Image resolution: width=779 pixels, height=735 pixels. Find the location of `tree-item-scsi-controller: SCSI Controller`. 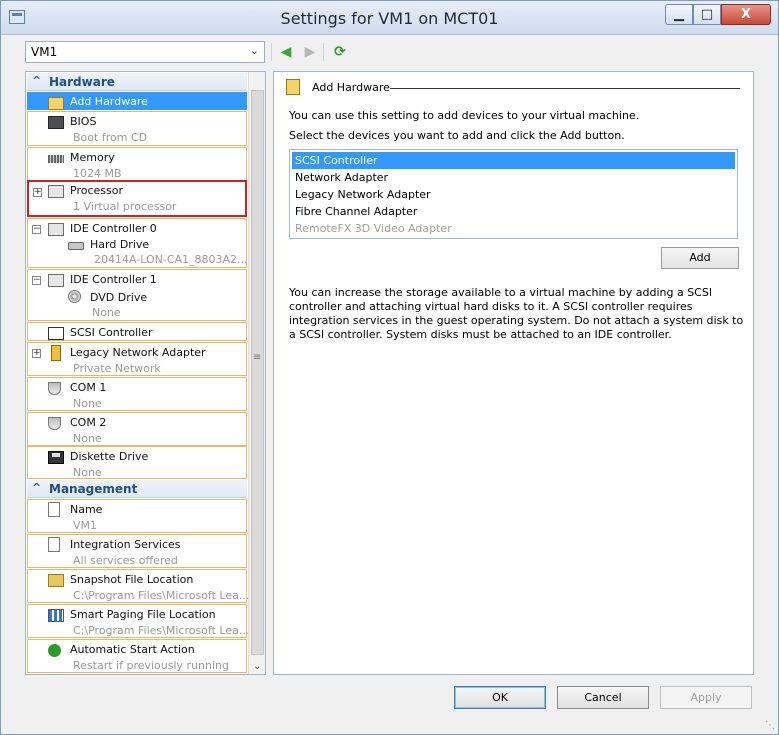

tree-item-scsi-controller: SCSI Controller is located at coordinates (137, 331).